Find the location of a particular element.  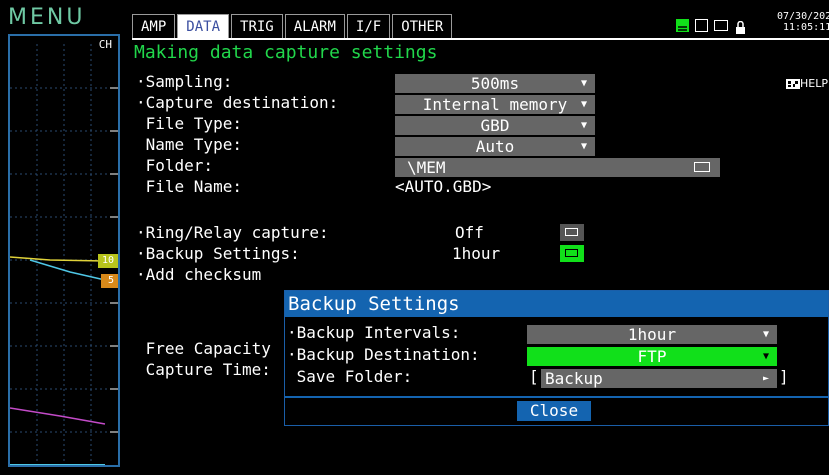

free-capacity-label: Free Capacity is located at coordinates (203, 348).